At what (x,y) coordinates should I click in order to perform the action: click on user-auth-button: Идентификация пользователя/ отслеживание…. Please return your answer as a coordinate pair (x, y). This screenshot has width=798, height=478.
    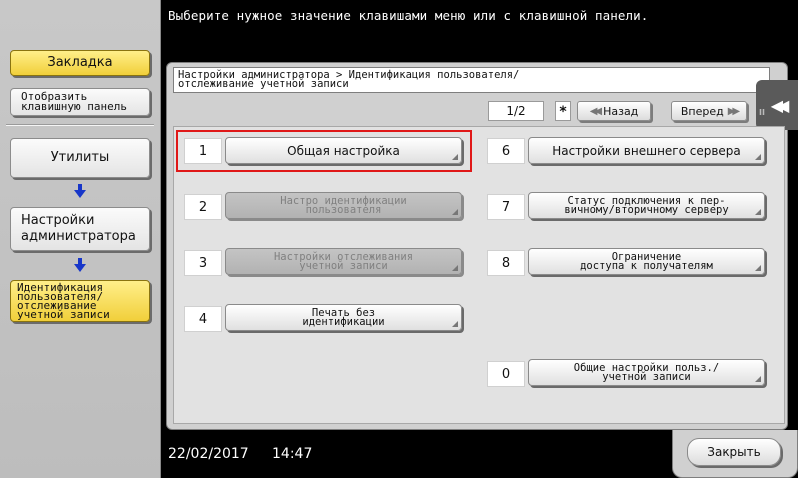
    Looking at the image, I should click on (80, 301).